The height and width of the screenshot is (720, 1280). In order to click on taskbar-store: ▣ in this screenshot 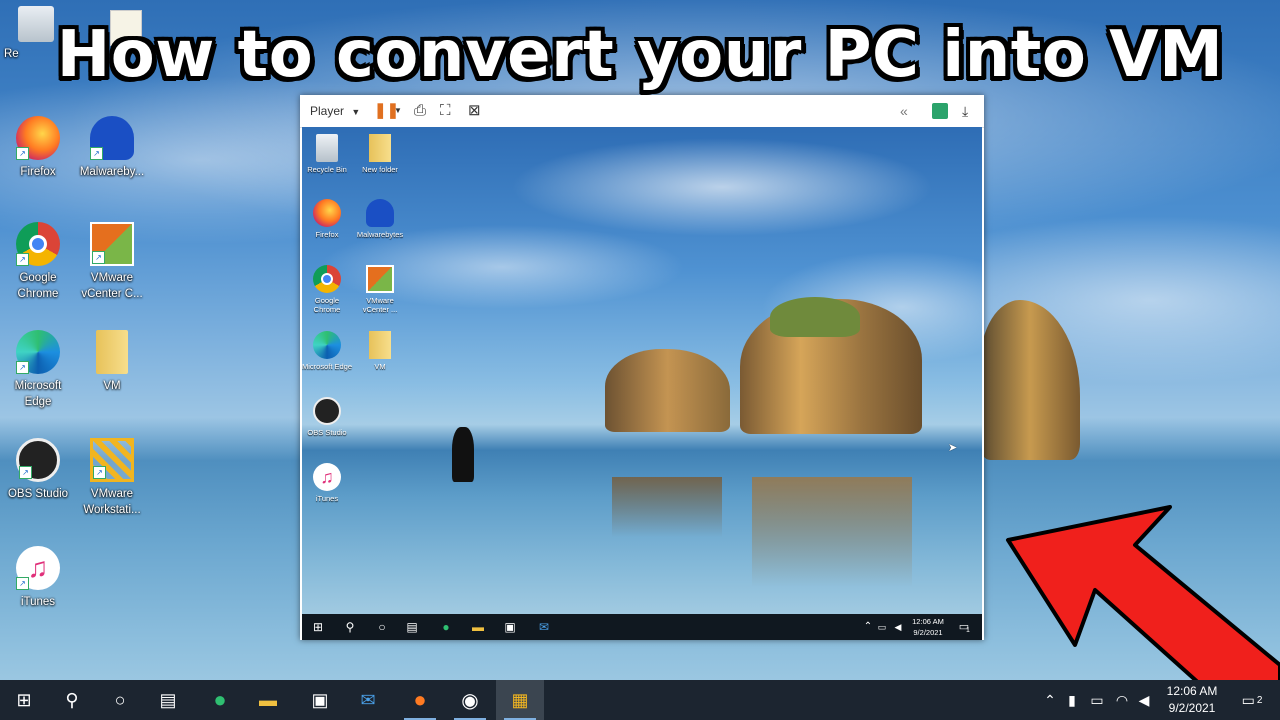, I will do `click(320, 700)`.